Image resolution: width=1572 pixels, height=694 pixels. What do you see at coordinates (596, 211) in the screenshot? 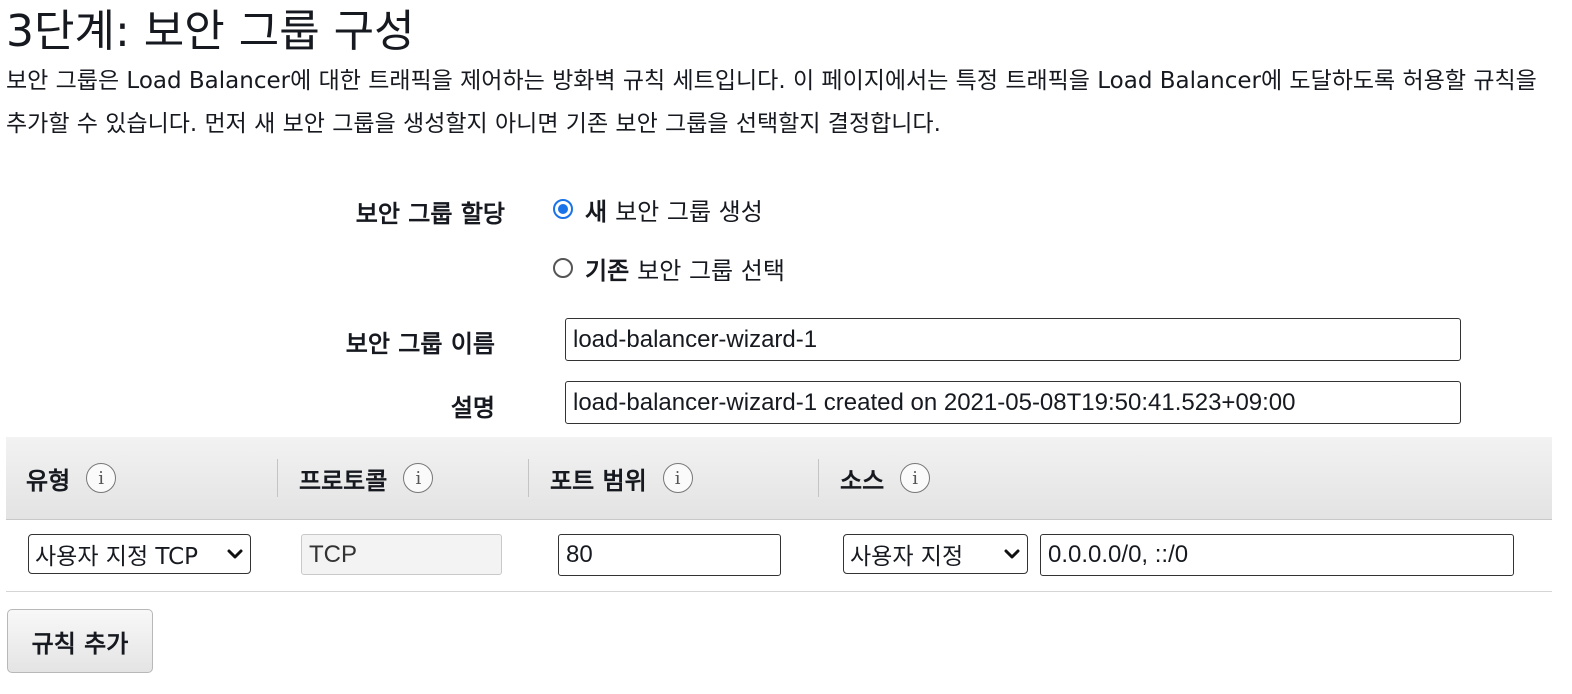
I see `radio-create-new-bold: 새` at bounding box center [596, 211].